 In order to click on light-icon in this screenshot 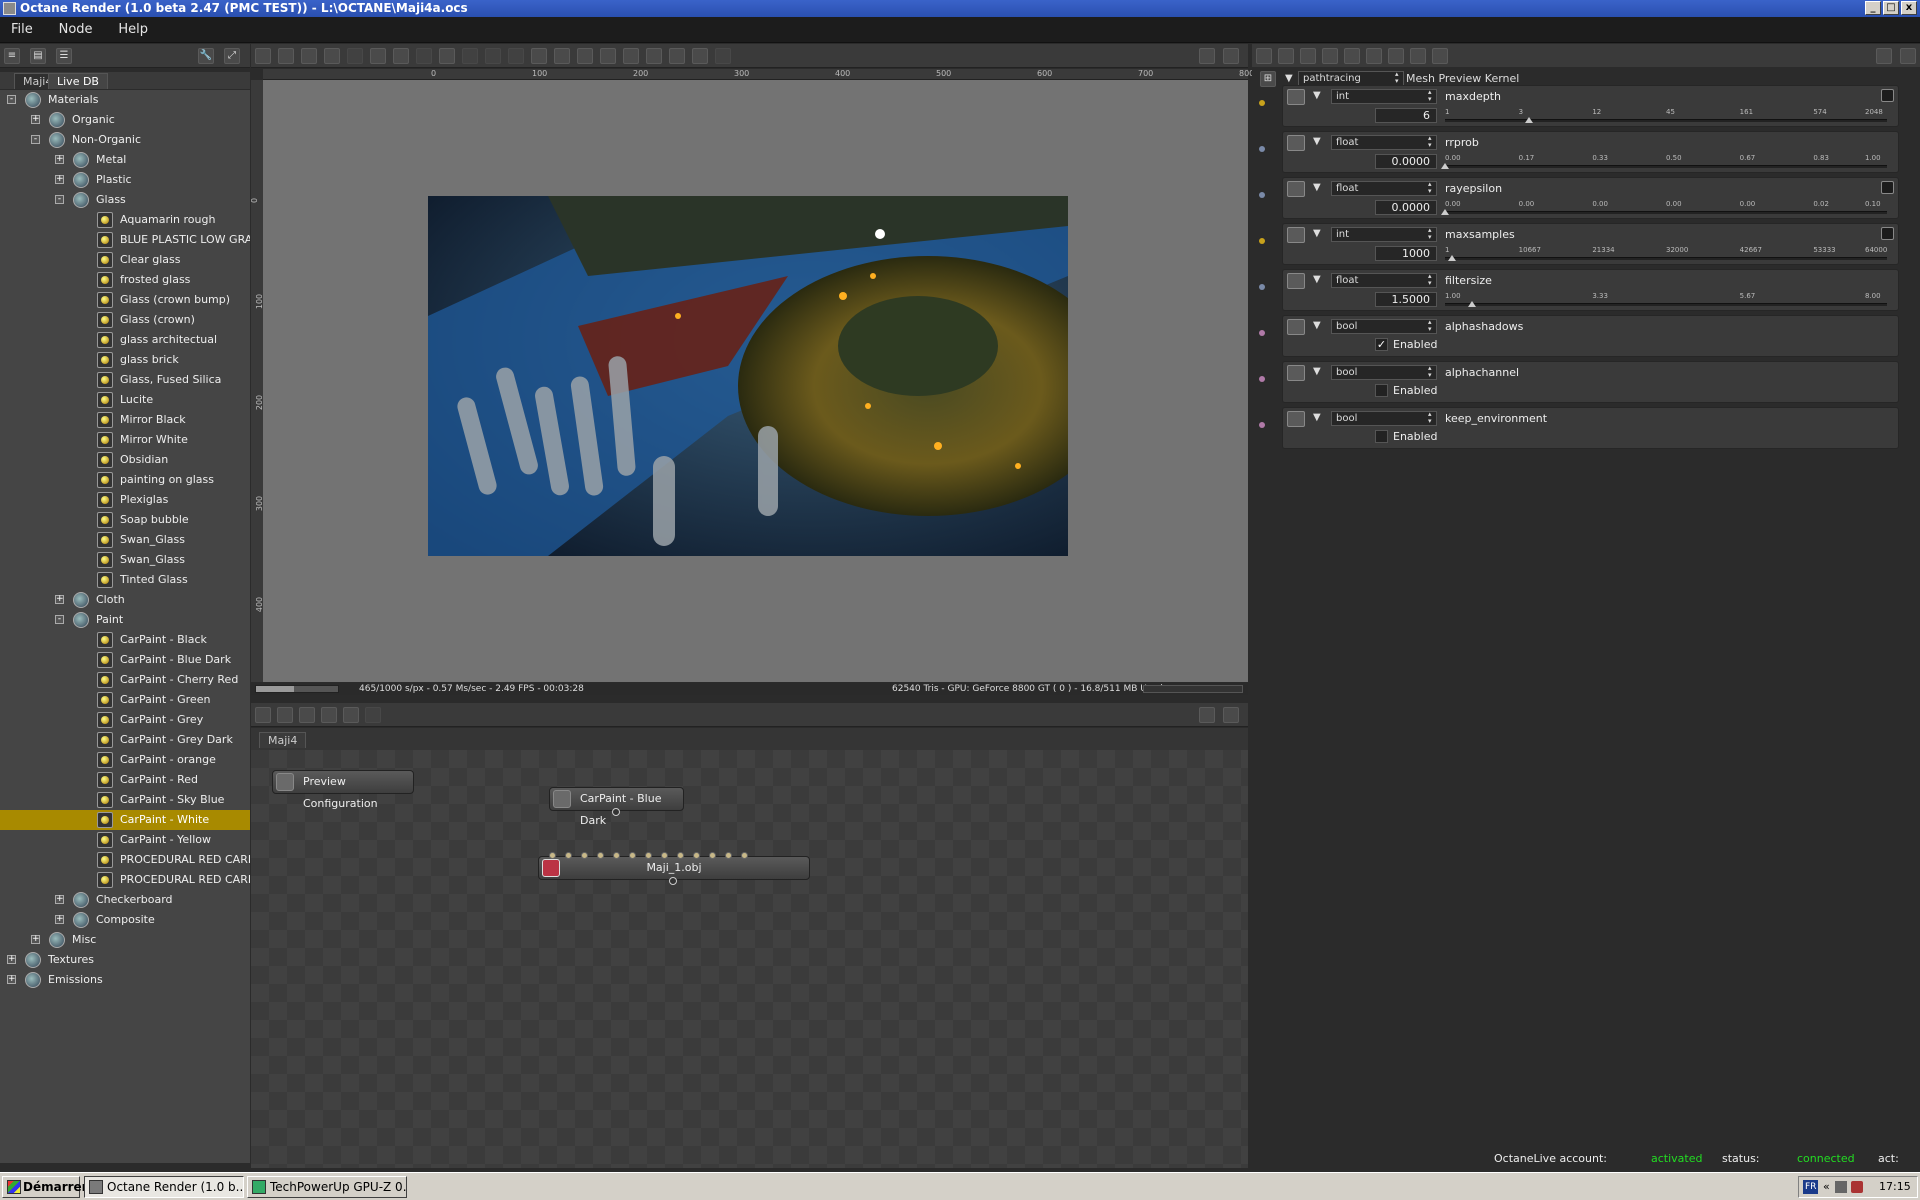, I will do `click(700, 56)`.